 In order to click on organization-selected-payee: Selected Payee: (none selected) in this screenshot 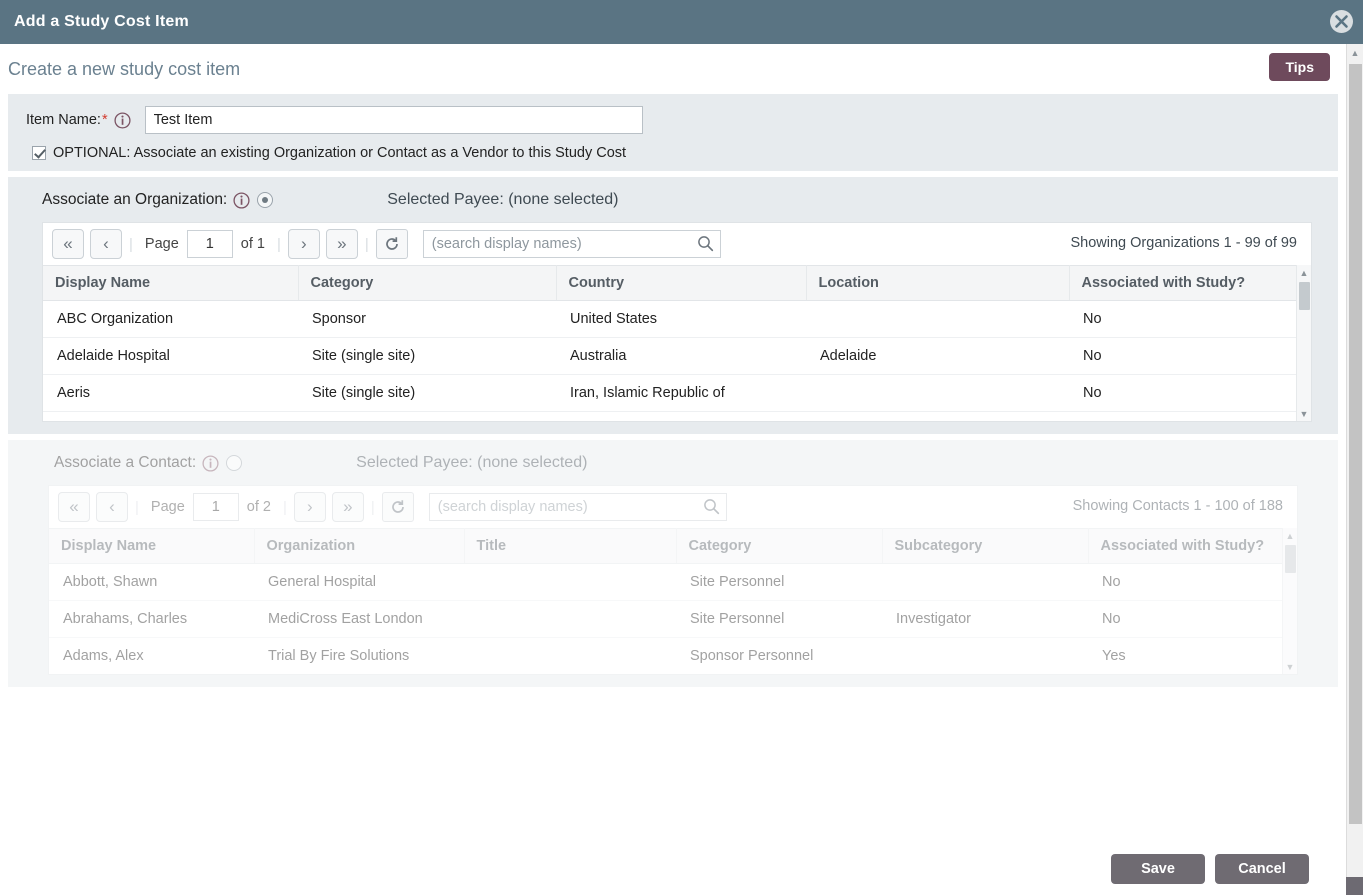, I will do `click(503, 199)`.